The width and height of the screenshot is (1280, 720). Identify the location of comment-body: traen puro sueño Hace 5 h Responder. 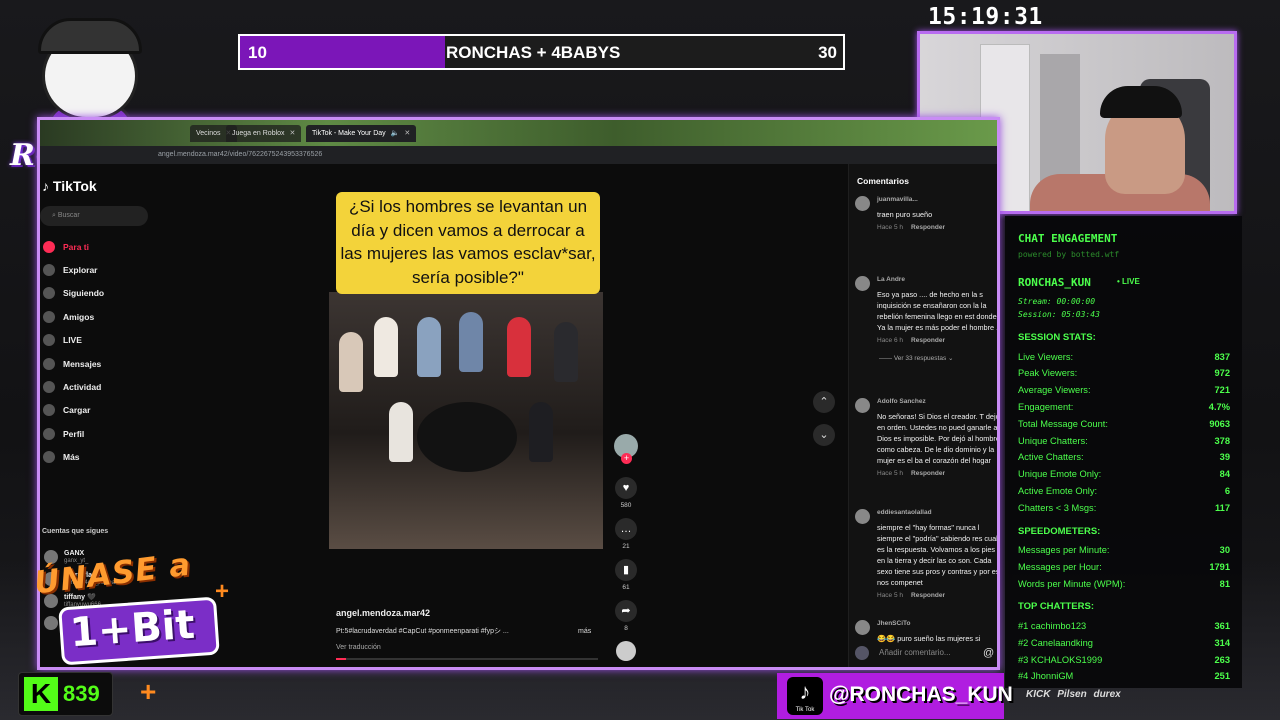
(937, 221).